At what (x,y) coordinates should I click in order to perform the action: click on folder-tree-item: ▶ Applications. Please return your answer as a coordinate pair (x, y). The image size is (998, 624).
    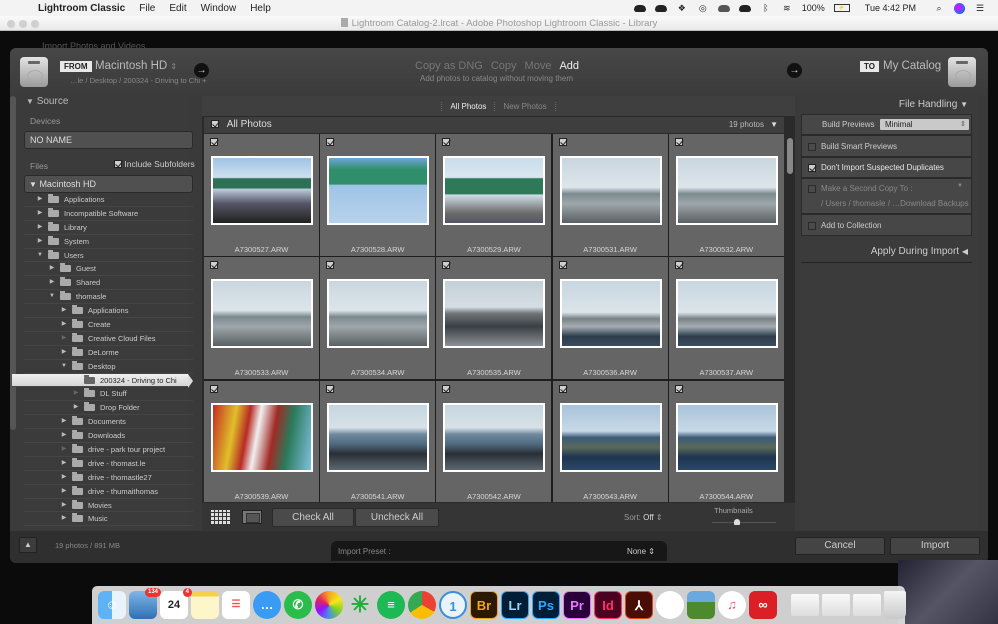
    Looking at the image, I should click on (108, 311).